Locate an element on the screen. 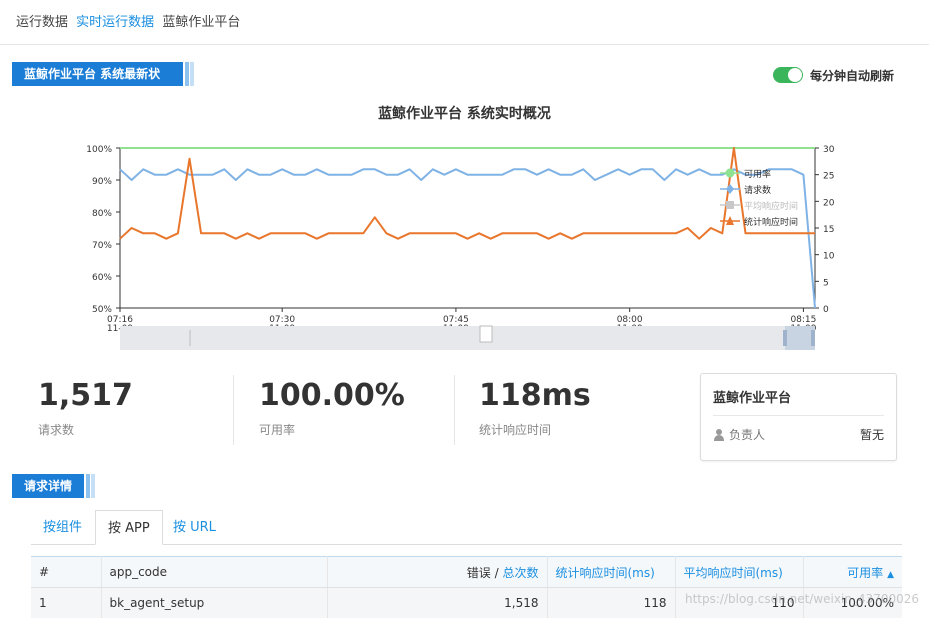  breadcrumb-link: 实时运行数据 is located at coordinates (115, 22).